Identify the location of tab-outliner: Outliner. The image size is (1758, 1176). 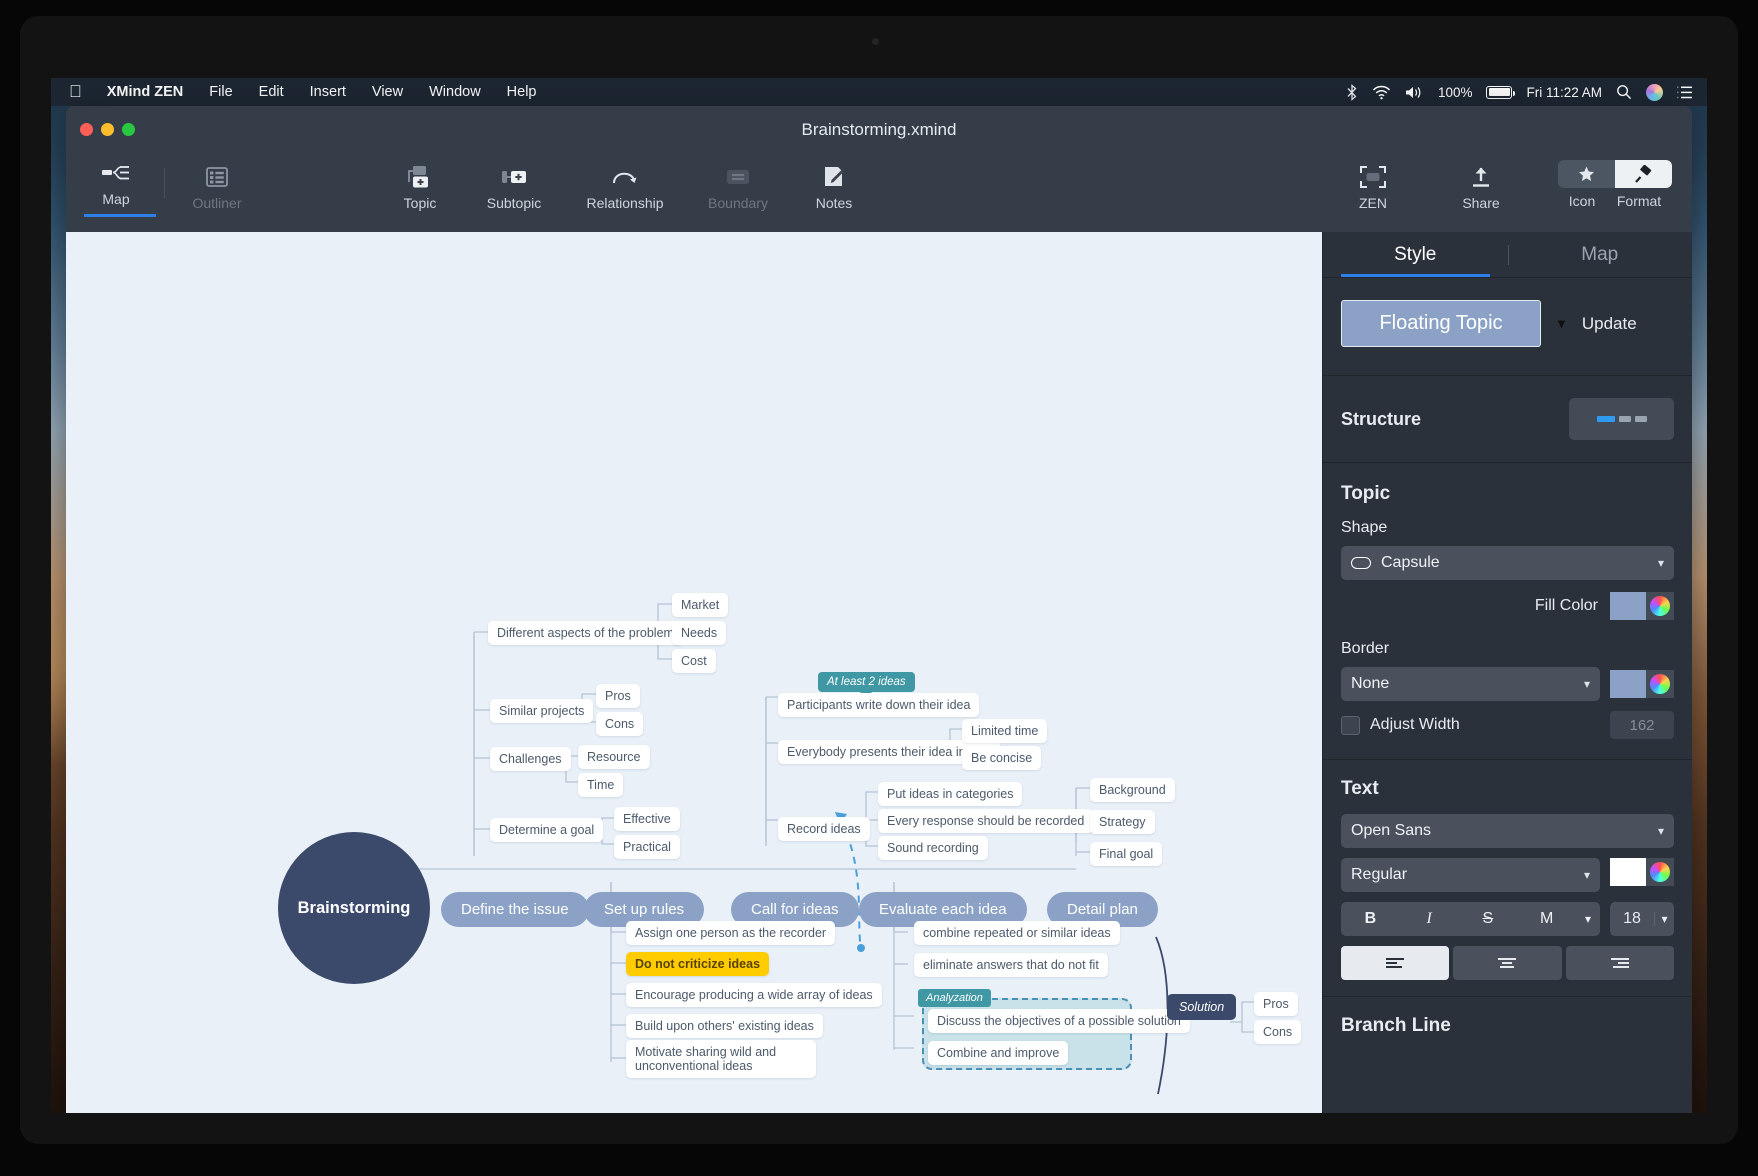
(217, 185).